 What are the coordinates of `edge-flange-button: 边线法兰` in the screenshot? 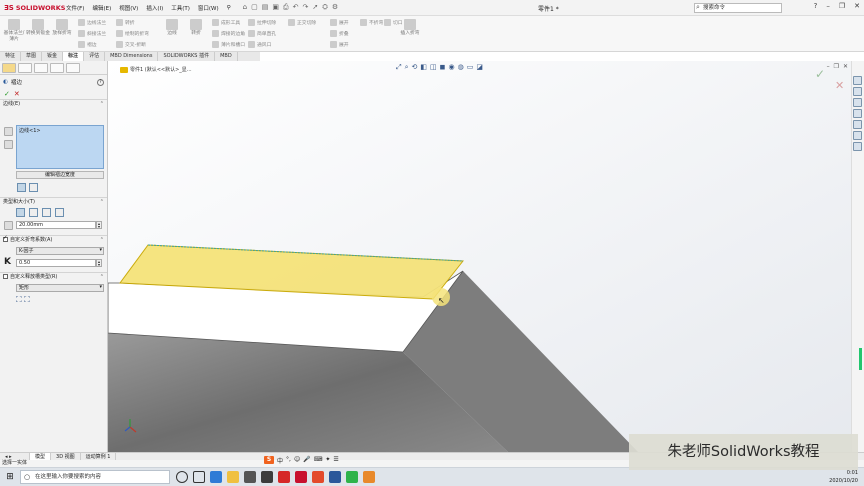 It's located at (92, 22).